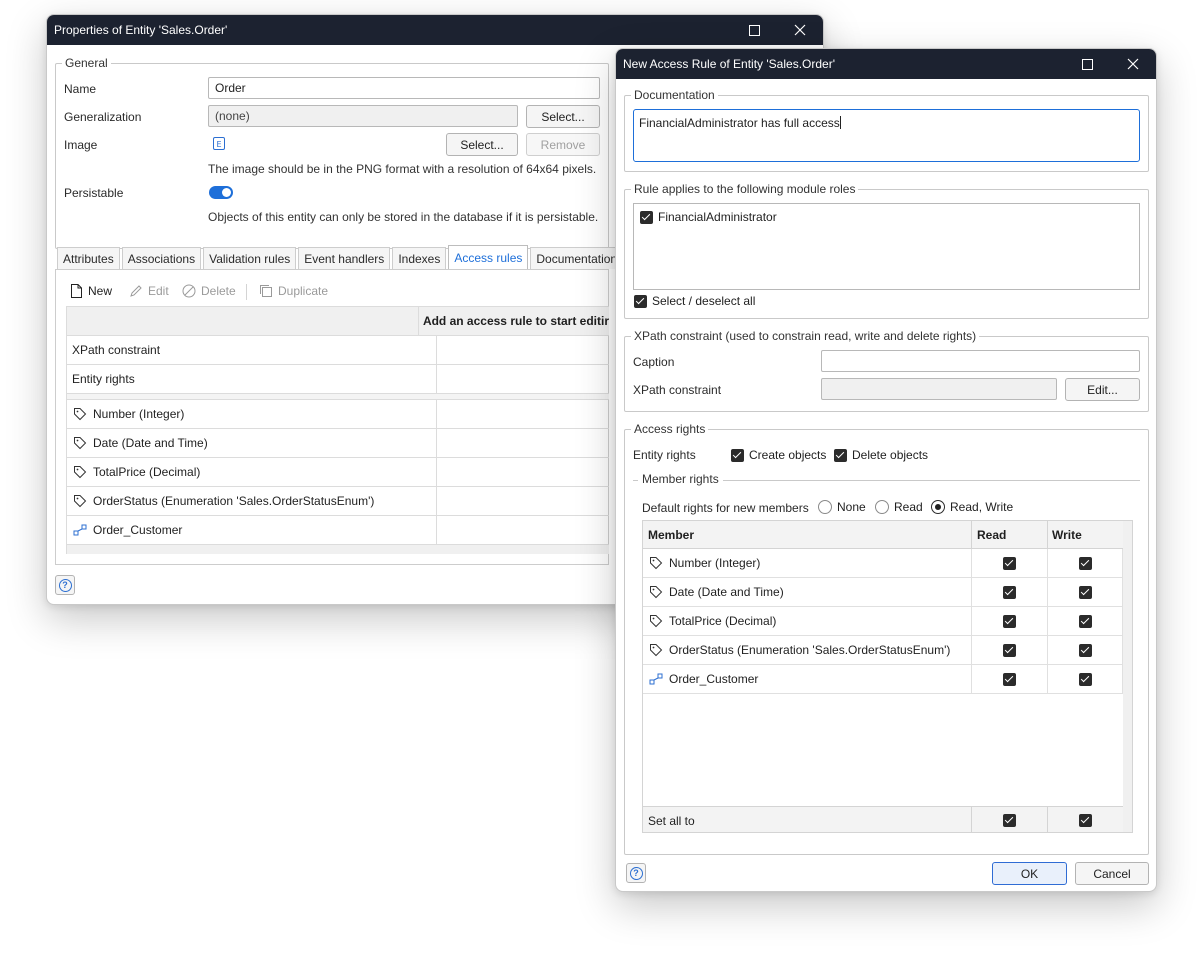 The image size is (1204, 973). What do you see at coordinates (81, 145) in the screenshot?
I see `image-label: Image` at bounding box center [81, 145].